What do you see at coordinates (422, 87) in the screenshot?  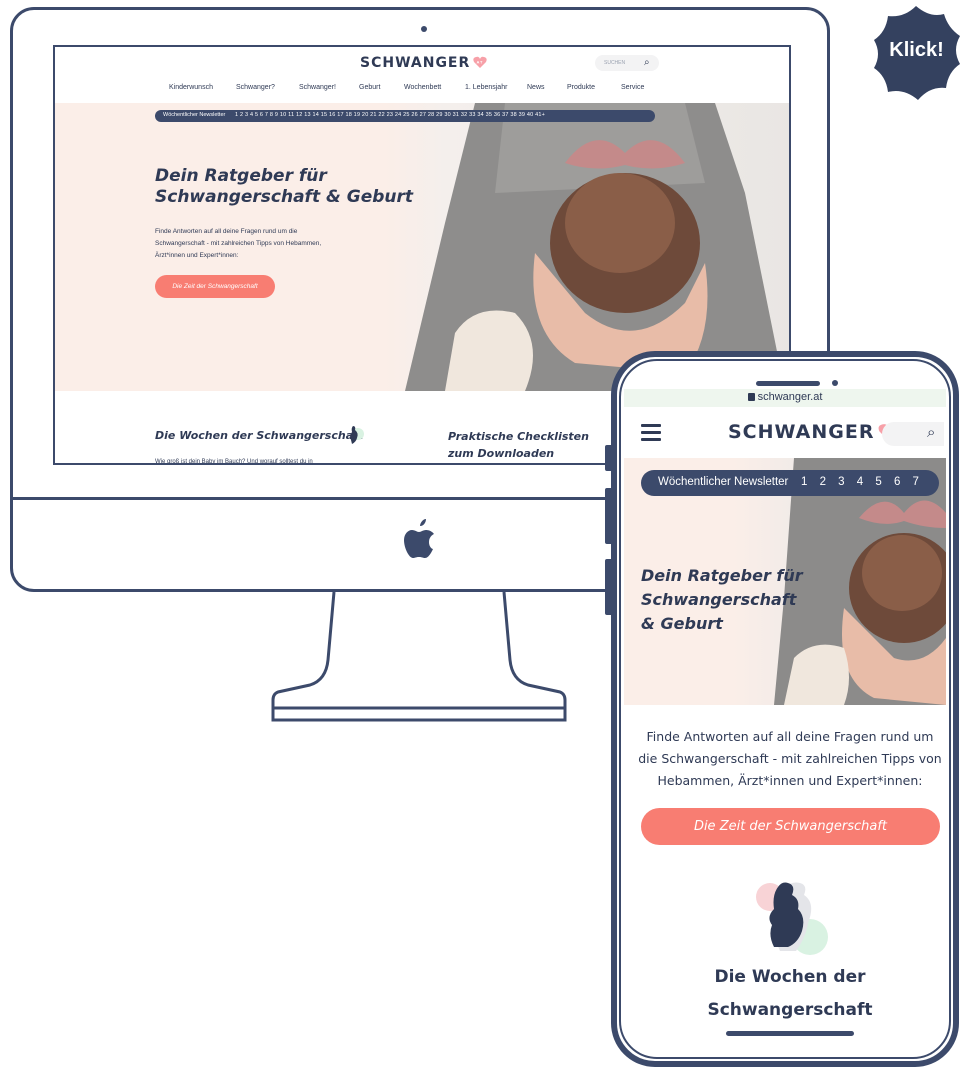 I see `nav-item-wochenbett: Wochenbett` at bounding box center [422, 87].